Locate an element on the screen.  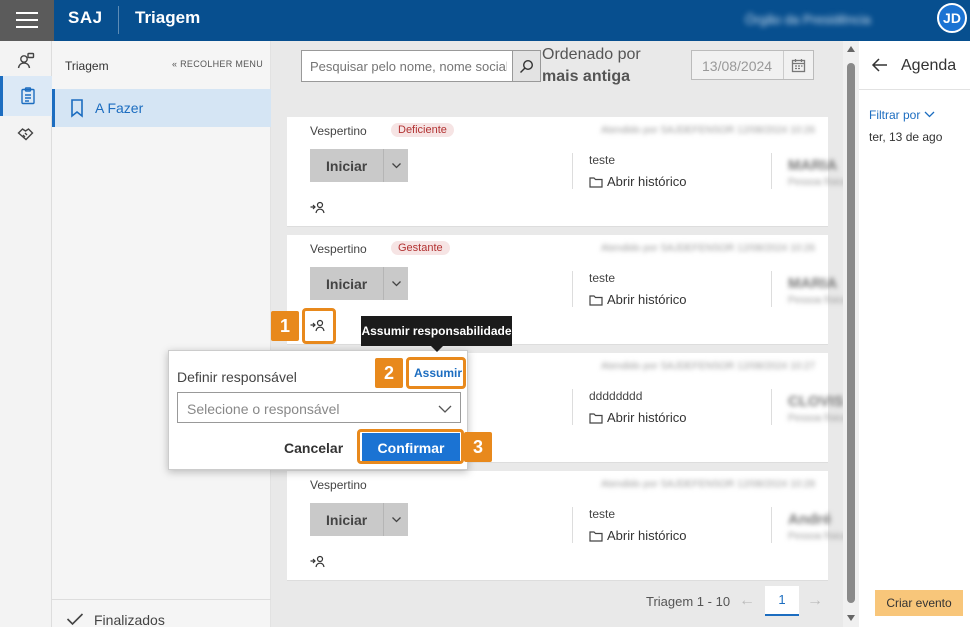
app-title: Triagem is located at coordinates (168, 17).